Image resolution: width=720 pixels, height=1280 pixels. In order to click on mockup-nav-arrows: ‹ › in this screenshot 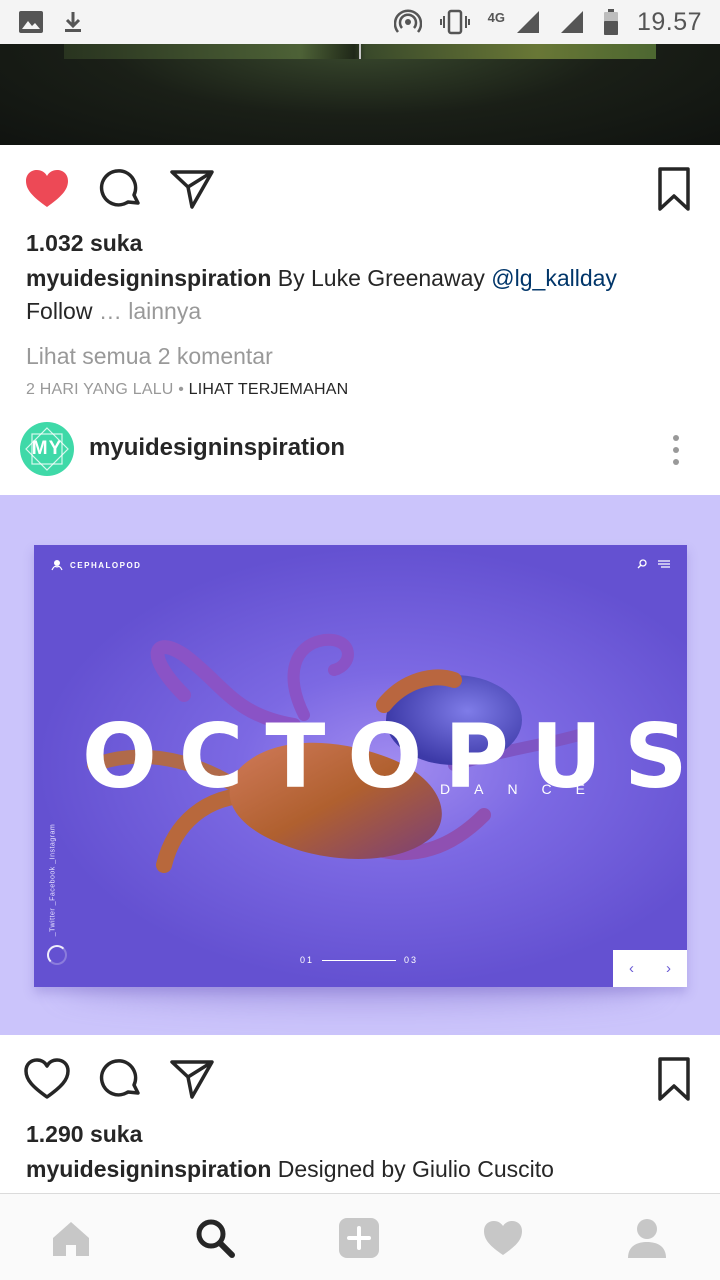, I will do `click(650, 968)`.